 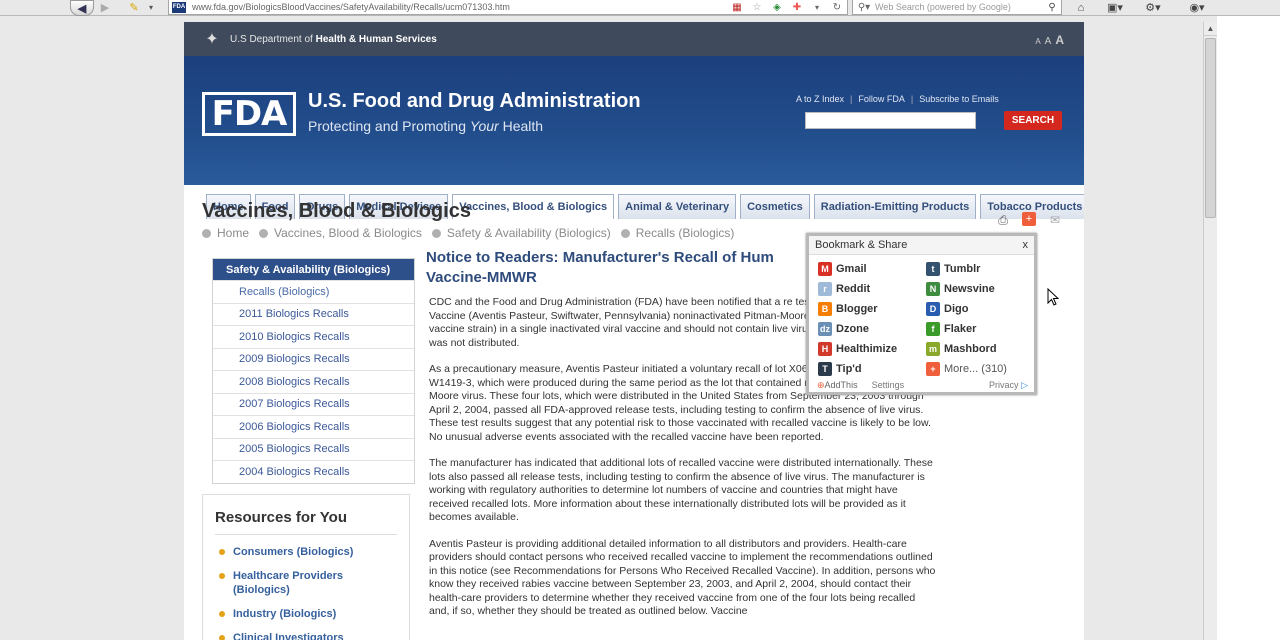 What do you see at coordinates (313, 269) in the screenshot?
I see `leftnav-heading: Safety & Availability (Biologics)` at bounding box center [313, 269].